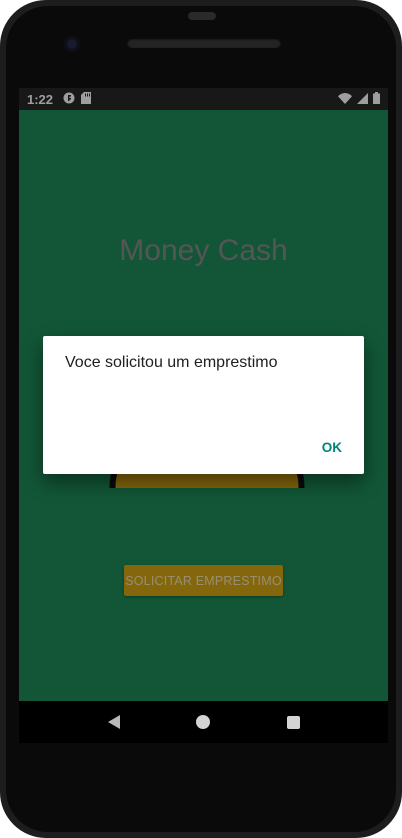 This screenshot has width=402, height=838. I want to click on navigation-bar, so click(203, 722).